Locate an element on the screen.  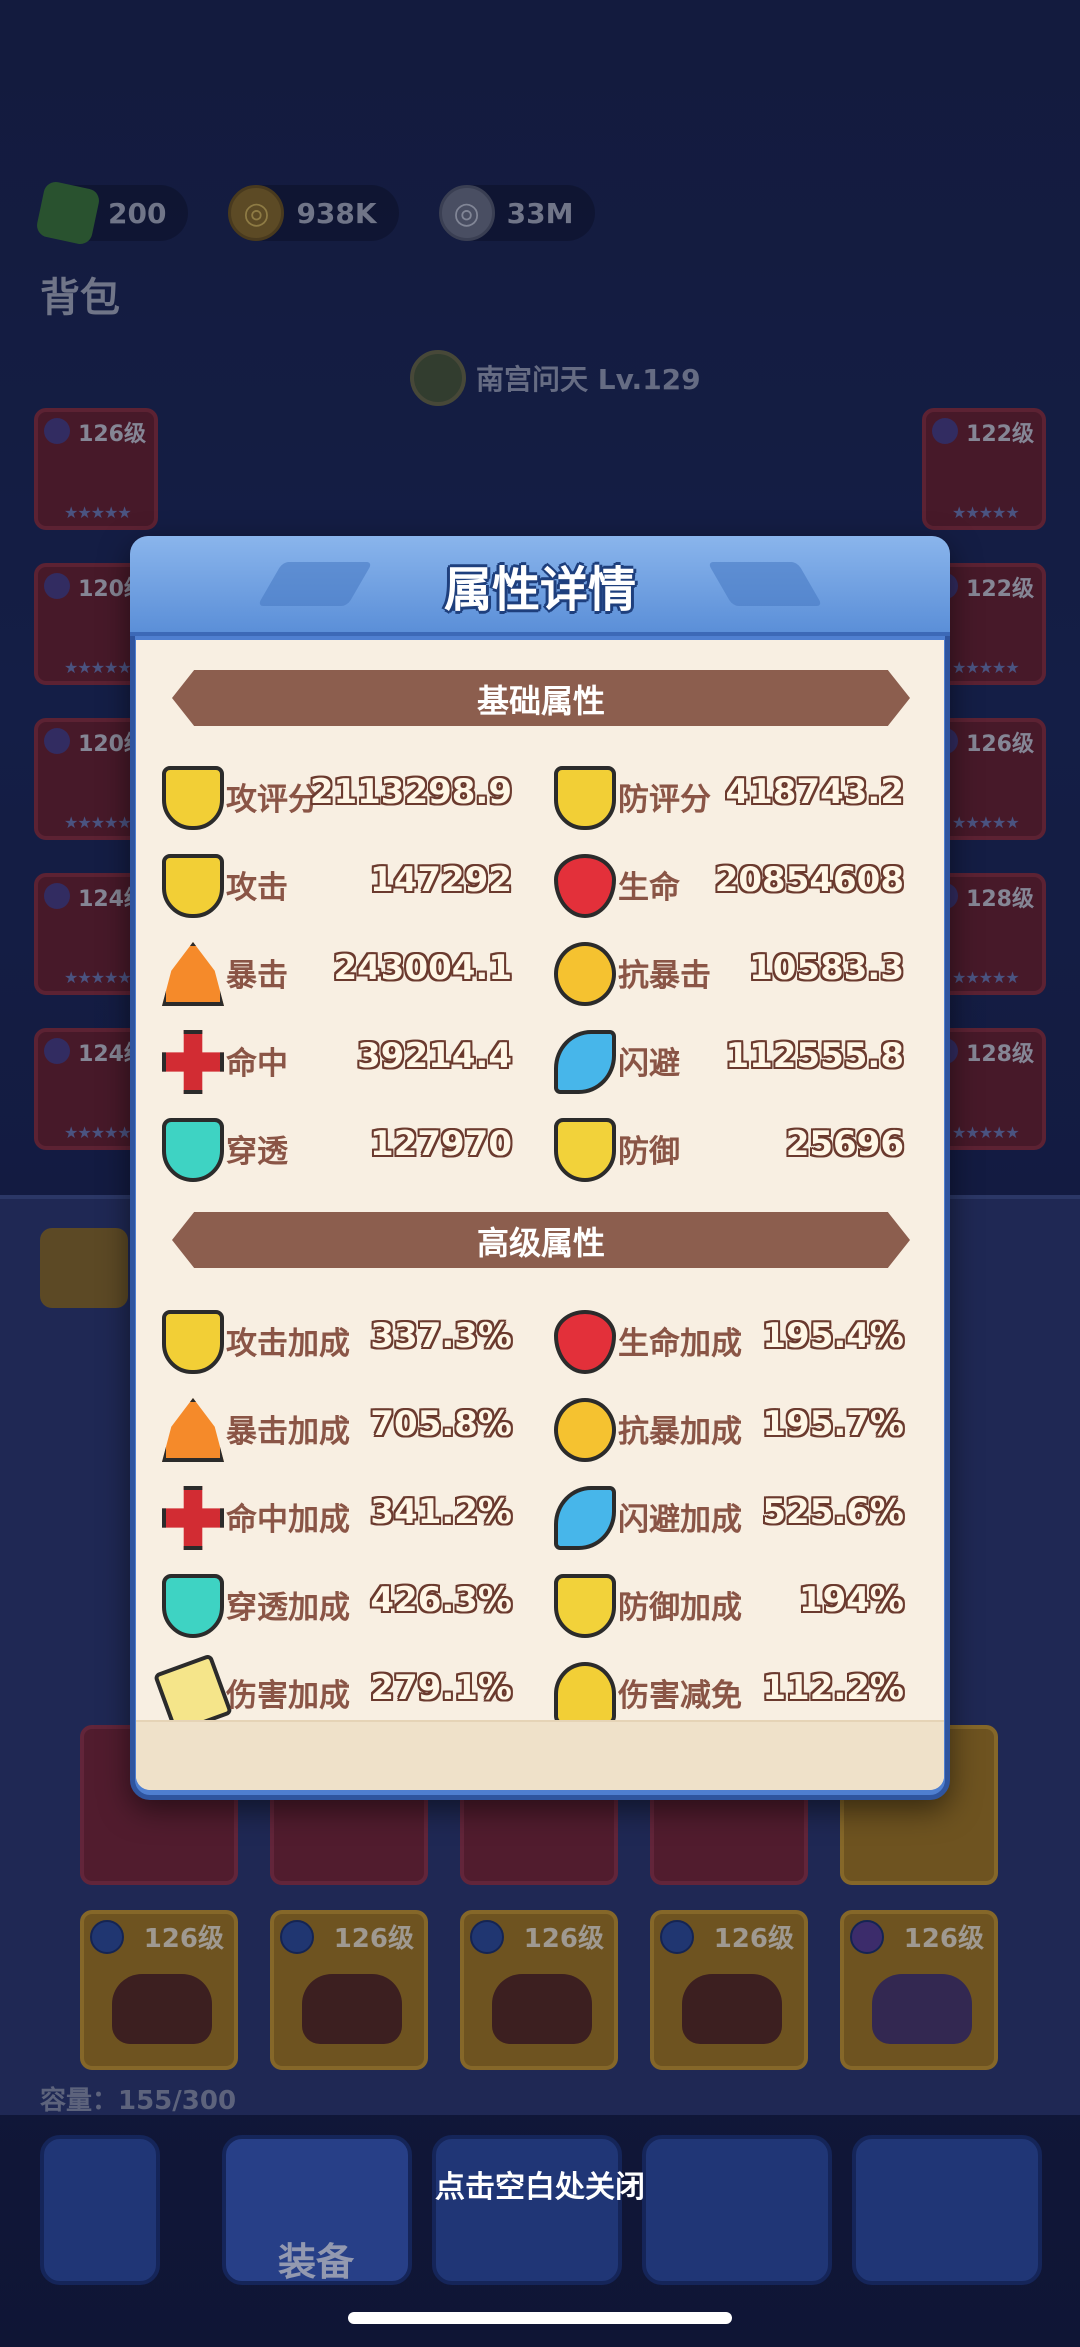
stat-dodge: 闪避 112555.8 is located at coordinates (729, 1062).